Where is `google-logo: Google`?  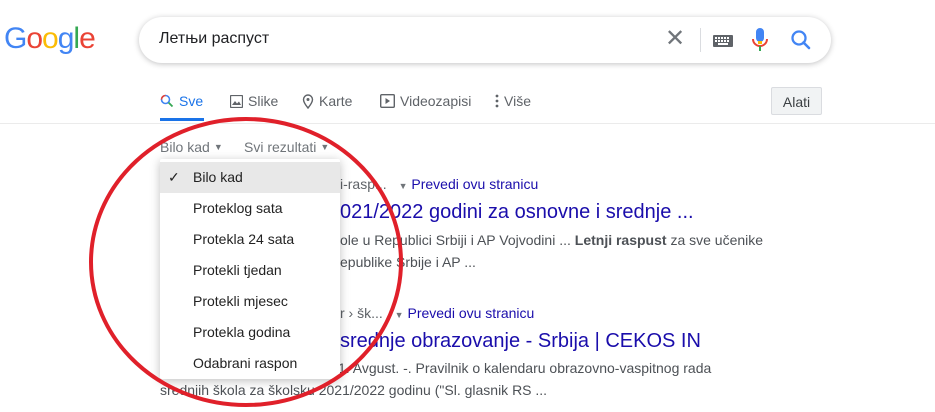 google-logo: Google is located at coordinates (50, 39).